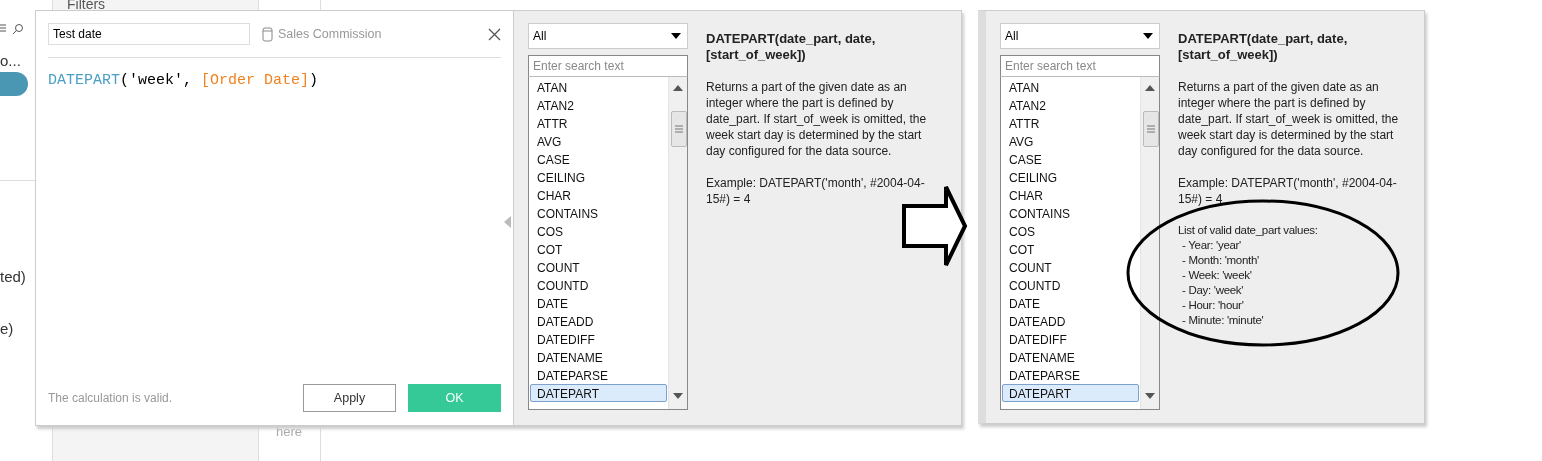 This screenshot has height=461, width=1542. What do you see at coordinates (18, 29) in the screenshot?
I see `search-icon` at bounding box center [18, 29].